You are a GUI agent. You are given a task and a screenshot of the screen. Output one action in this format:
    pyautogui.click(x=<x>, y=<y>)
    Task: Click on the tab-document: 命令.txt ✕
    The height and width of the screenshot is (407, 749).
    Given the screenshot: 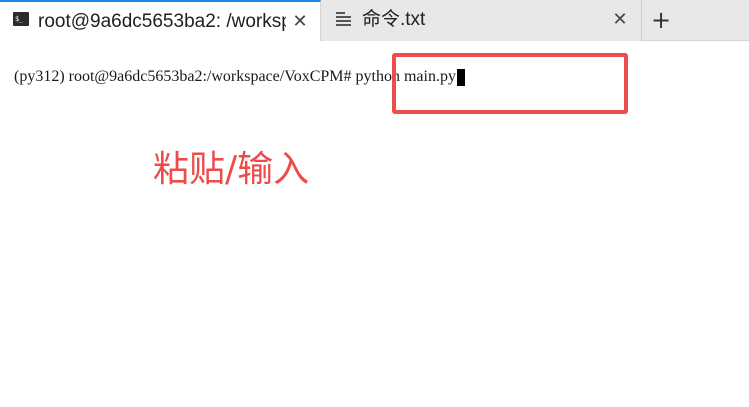 What is the action you would take?
    pyautogui.click(x=482, y=20)
    